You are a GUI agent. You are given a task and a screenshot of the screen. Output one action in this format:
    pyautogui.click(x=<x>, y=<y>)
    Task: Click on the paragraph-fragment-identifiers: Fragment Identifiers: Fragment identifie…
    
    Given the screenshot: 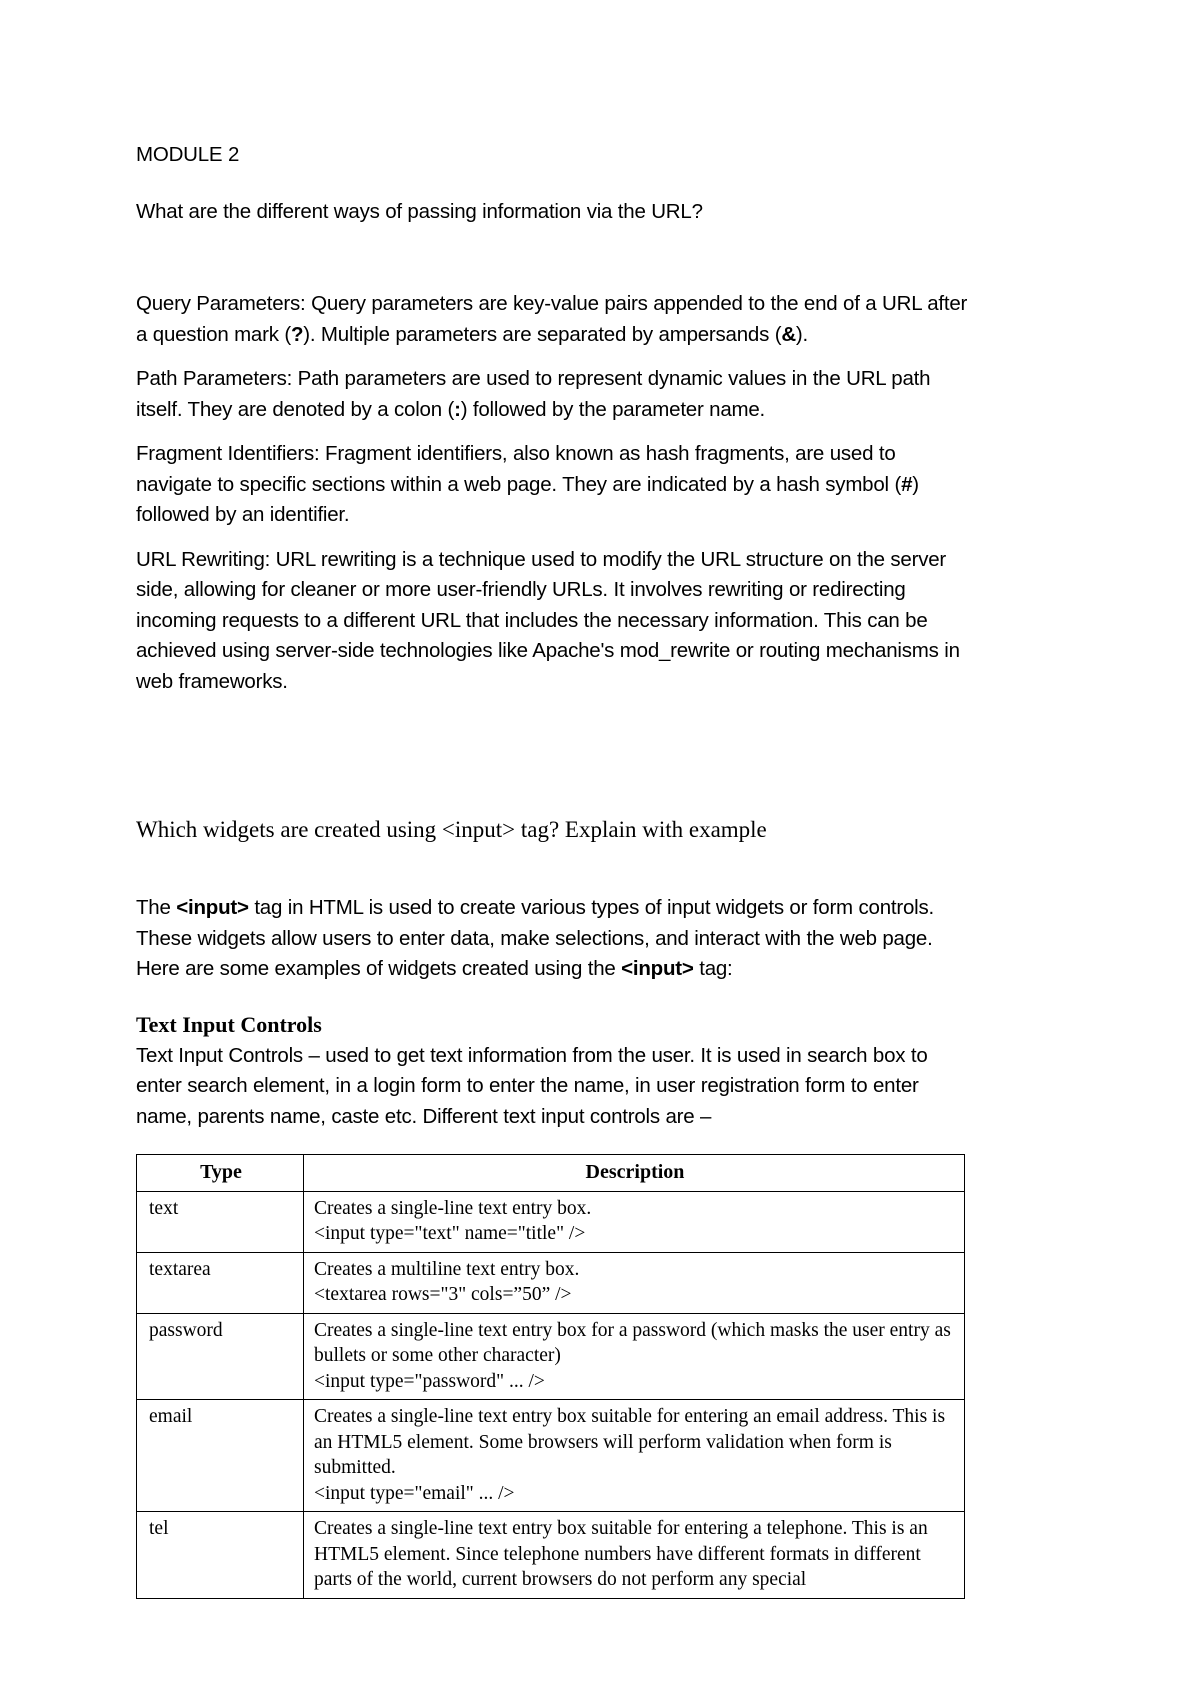 What is the action you would take?
    pyautogui.click(x=553, y=485)
    